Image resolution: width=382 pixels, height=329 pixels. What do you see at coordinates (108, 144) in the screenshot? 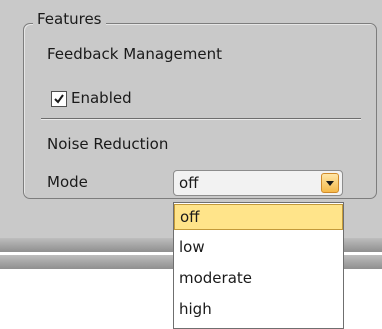
I see `noise-reduction-label: Noise Reduction` at bounding box center [108, 144].